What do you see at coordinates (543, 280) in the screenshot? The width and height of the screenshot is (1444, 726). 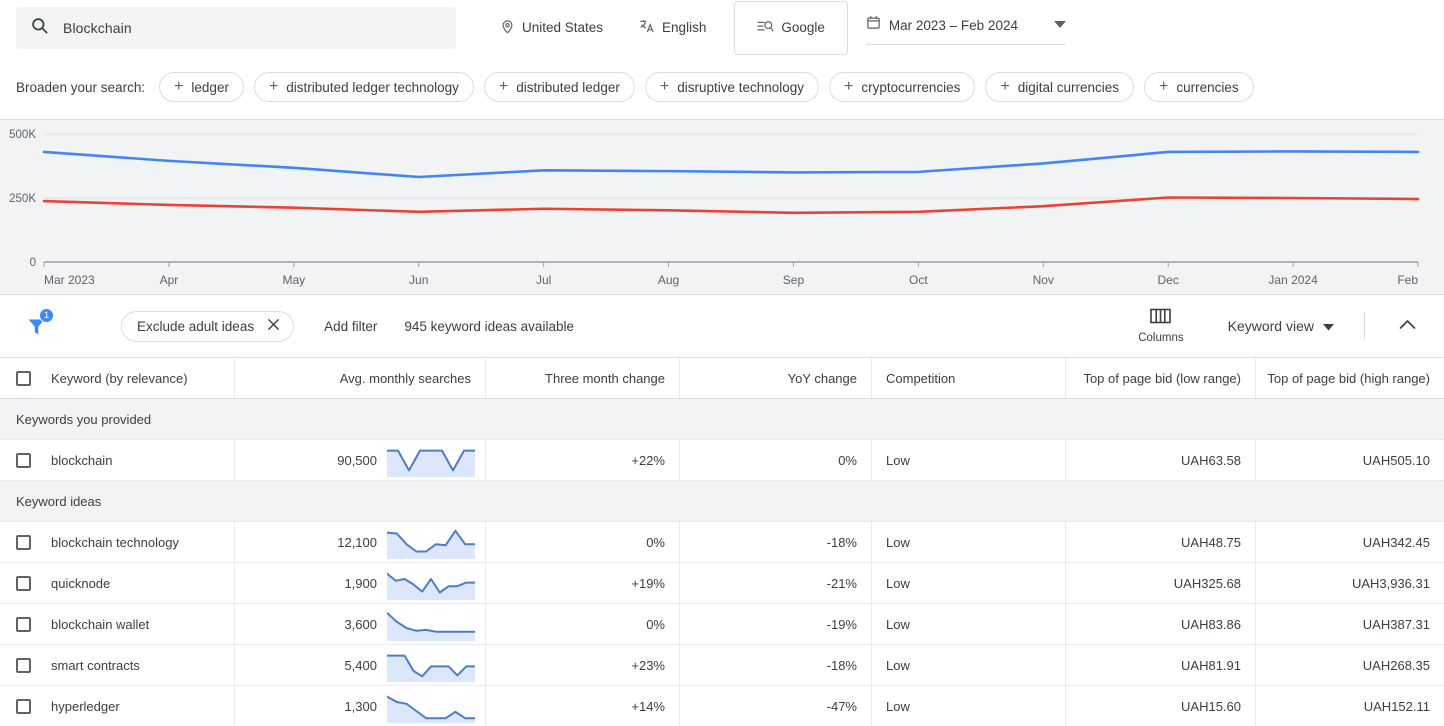 I see `svg-text: Jul` at bounding box center [543, 280].